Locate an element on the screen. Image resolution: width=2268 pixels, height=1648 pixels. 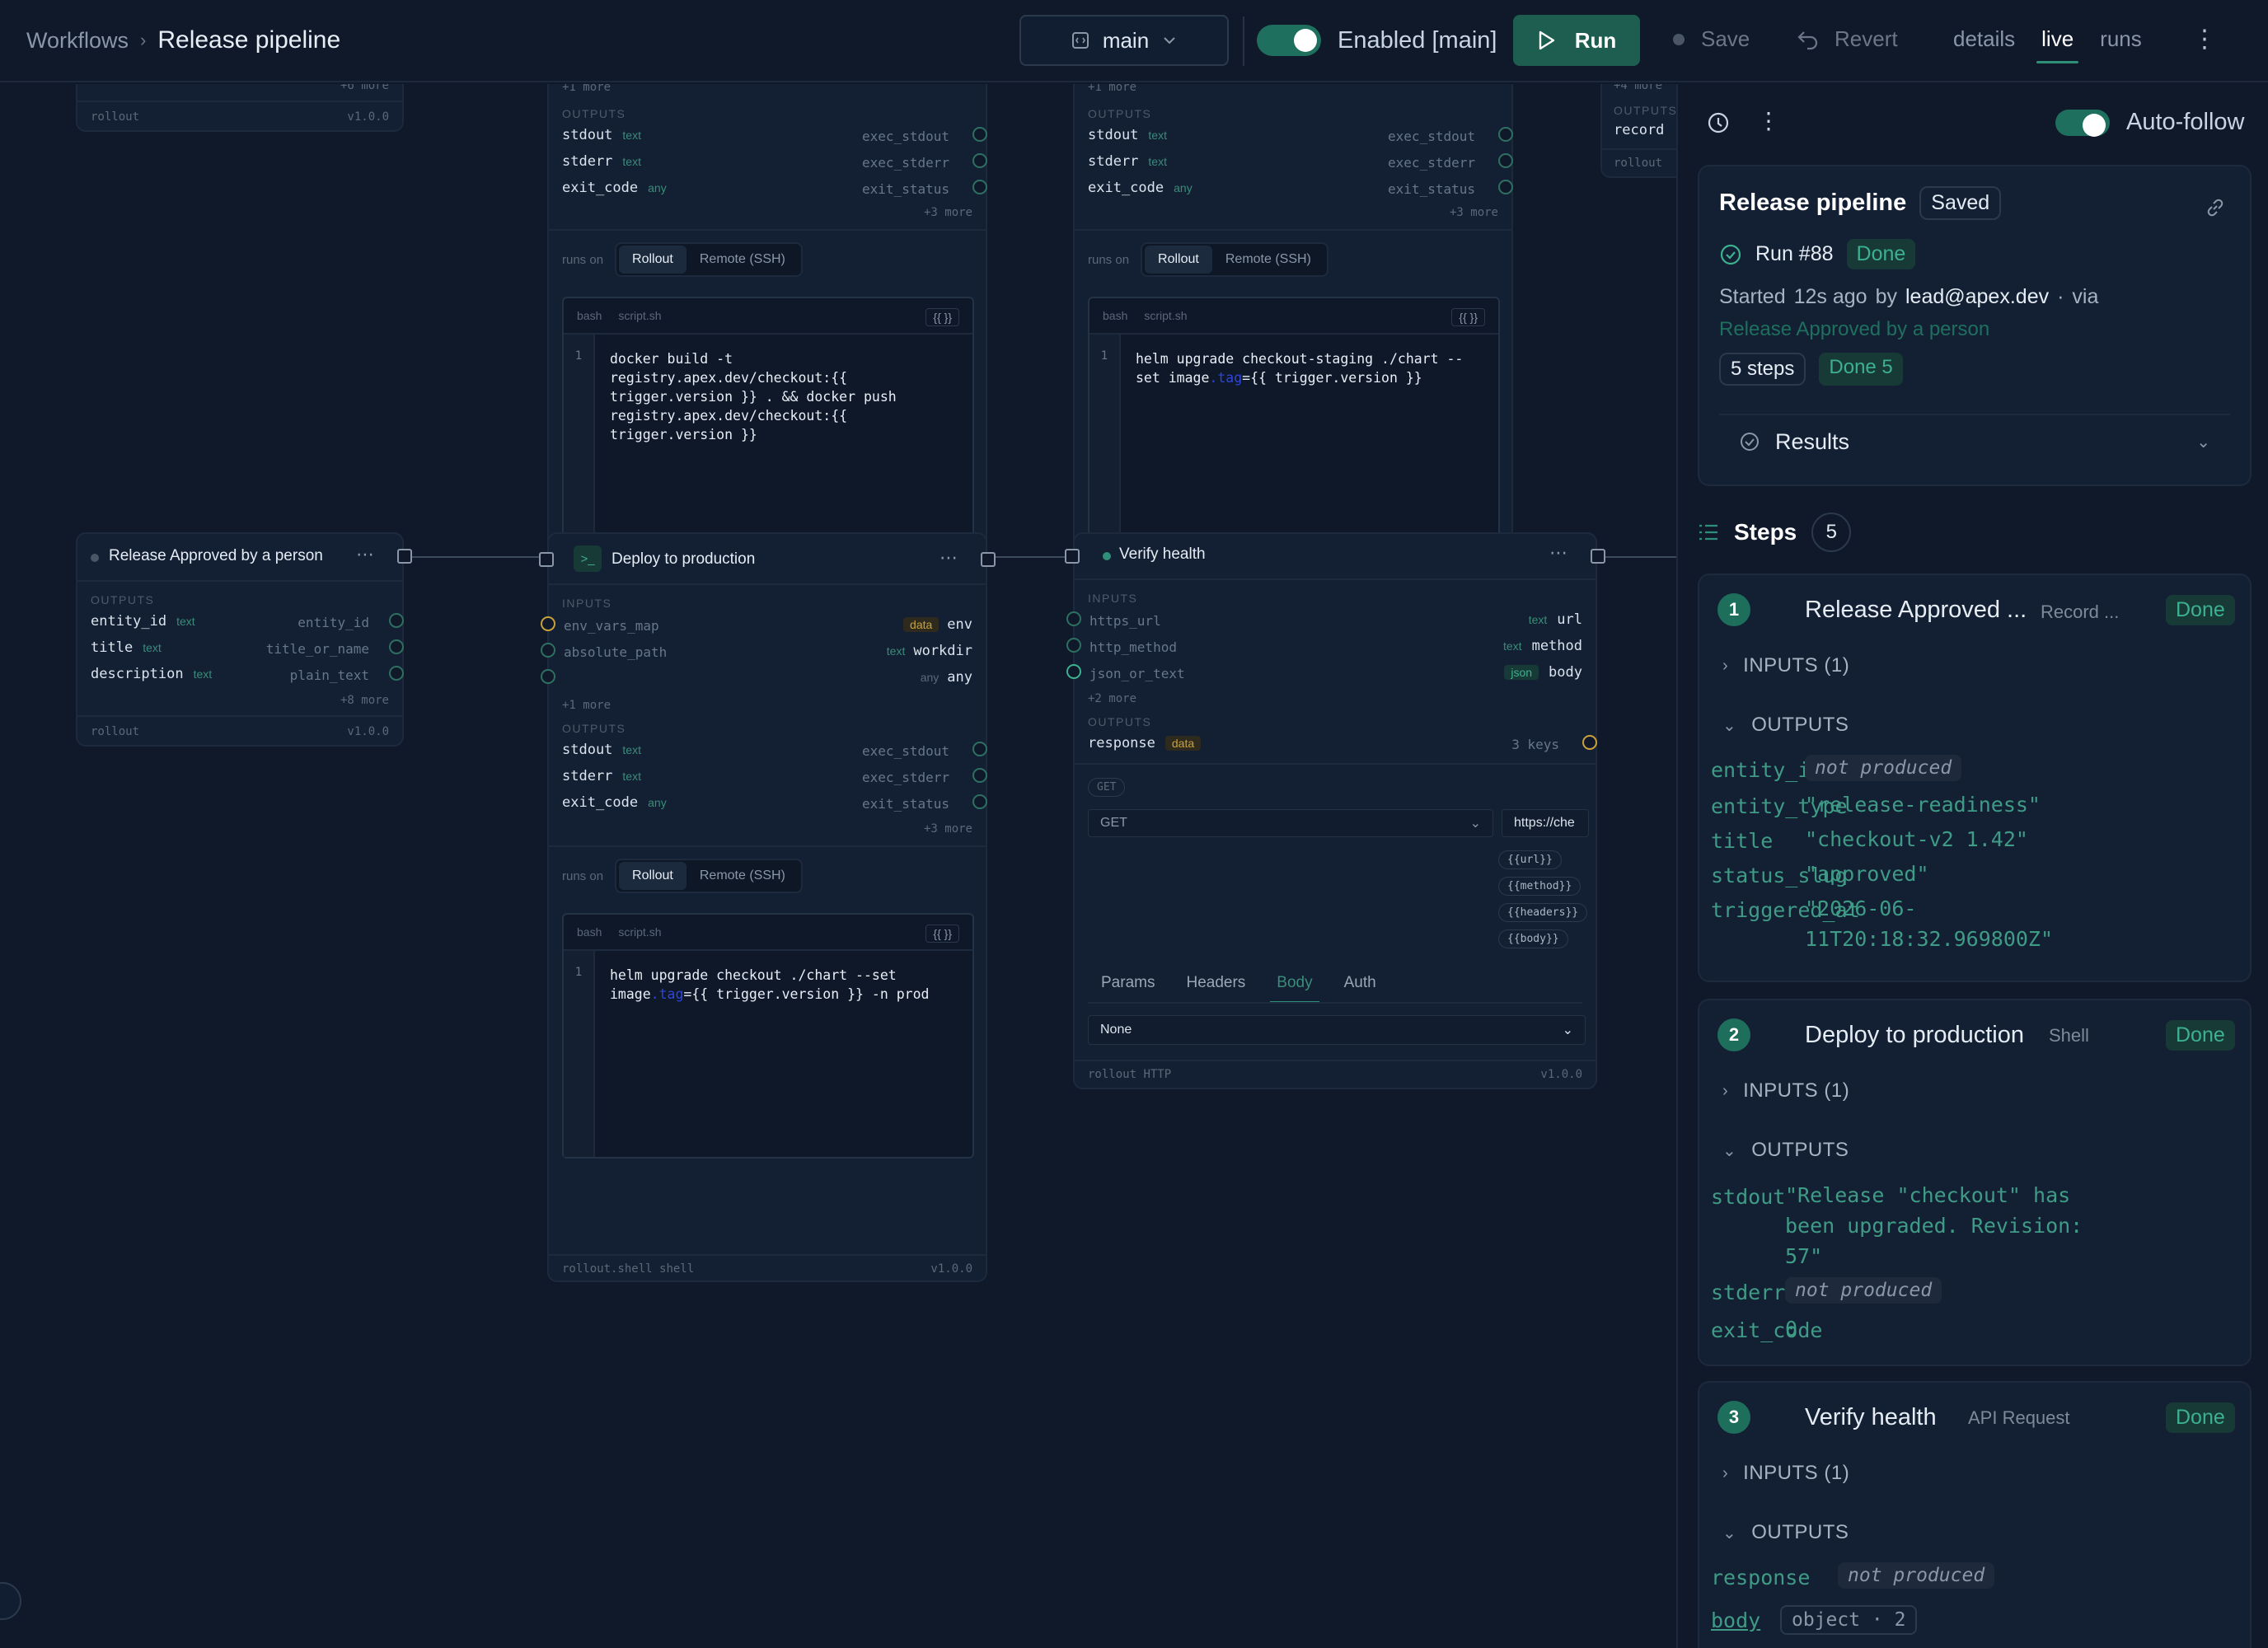
revert-button: Revert is located at coordinates (1847, 39).